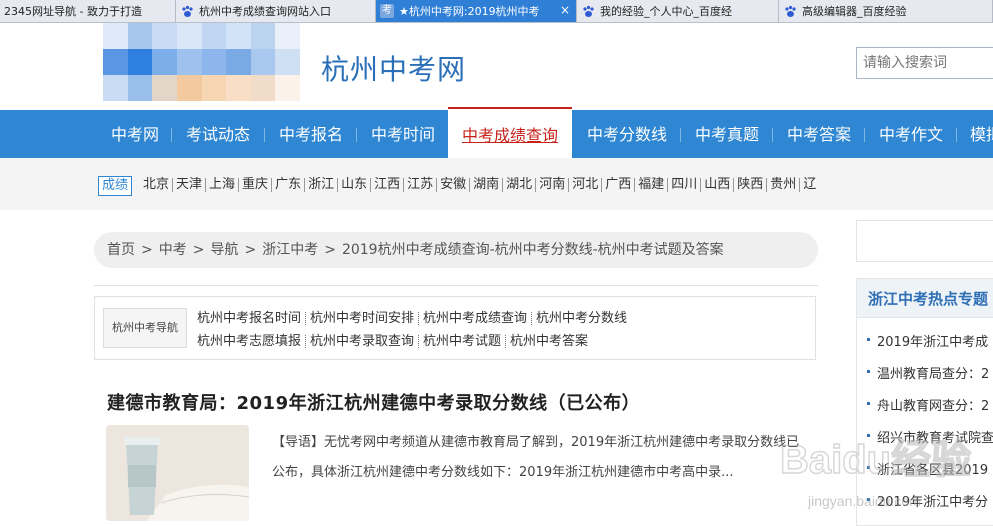 The image size is (993, 526). What do you see at coordinates (121, 250) in the screenshot?
I see `breadcrumb-link: 首页` at bounding box center [121, 250].